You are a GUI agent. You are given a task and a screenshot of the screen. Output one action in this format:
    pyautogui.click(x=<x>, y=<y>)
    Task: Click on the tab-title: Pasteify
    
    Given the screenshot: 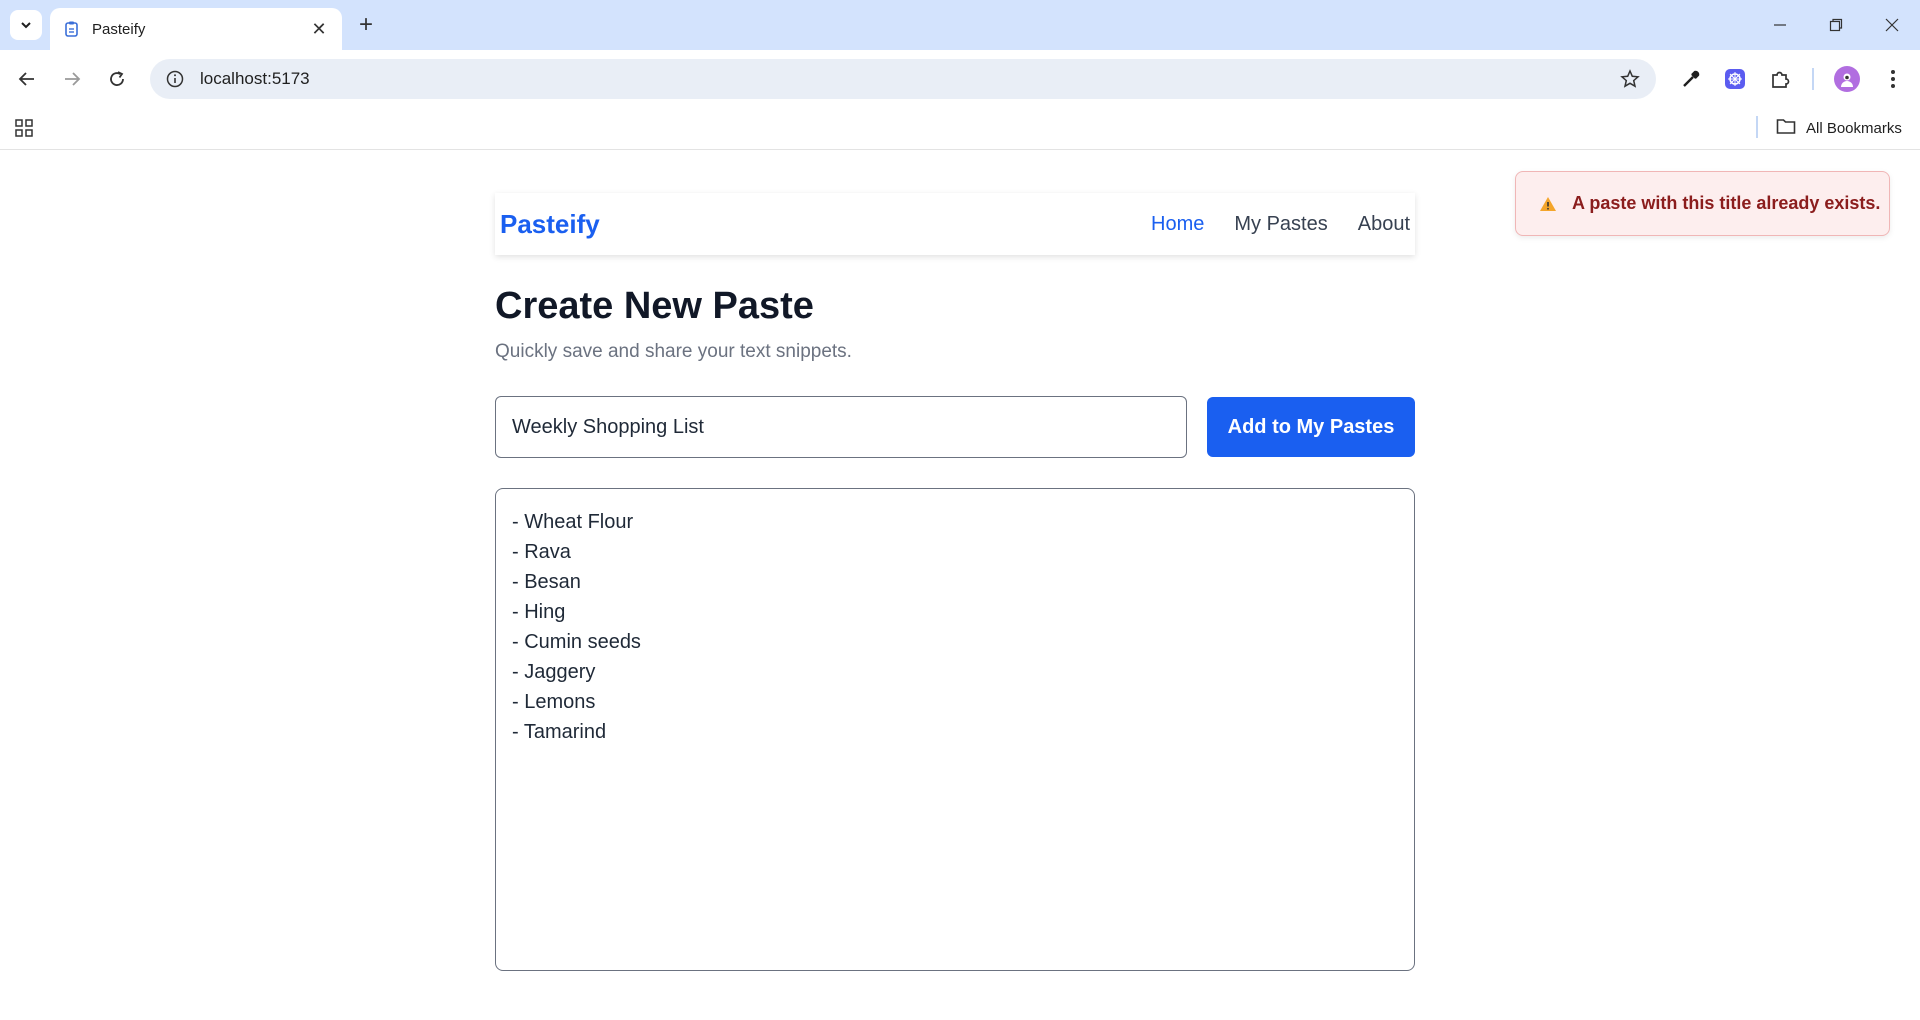 What is the action you would take?
    pyautogui.click(x=119, y=29)
    